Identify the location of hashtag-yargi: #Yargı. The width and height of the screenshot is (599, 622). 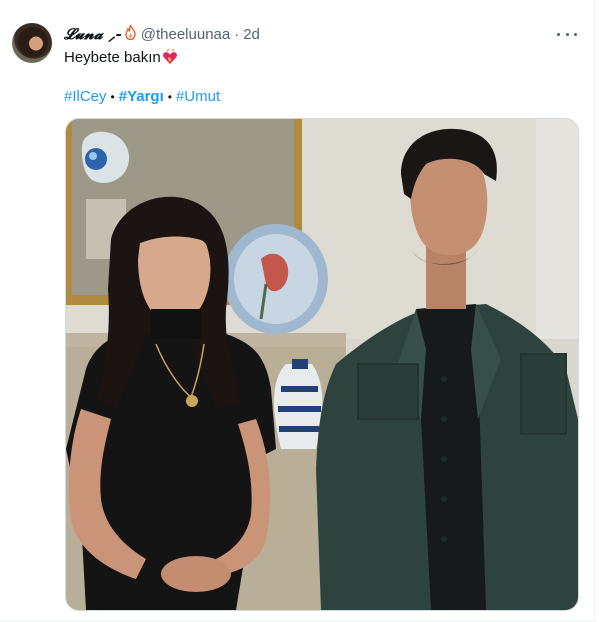
(141, 96).